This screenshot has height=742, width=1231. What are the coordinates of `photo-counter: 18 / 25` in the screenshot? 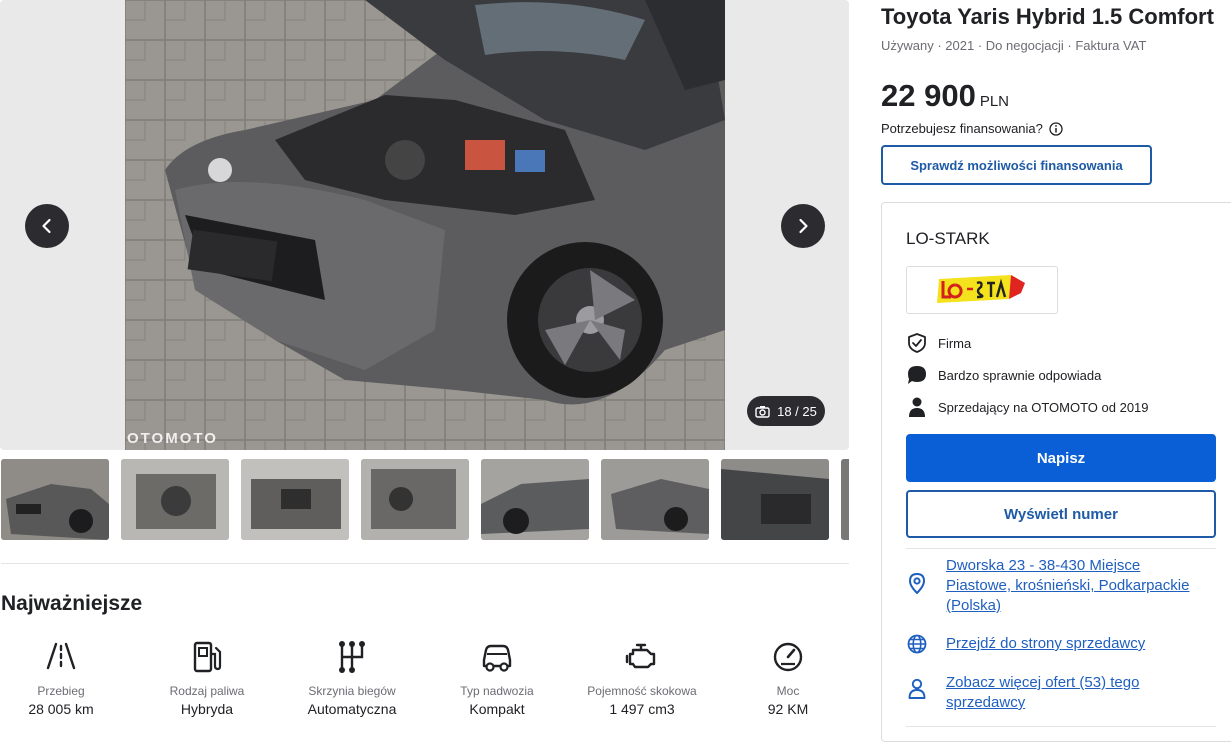 It's located at (786, 411).